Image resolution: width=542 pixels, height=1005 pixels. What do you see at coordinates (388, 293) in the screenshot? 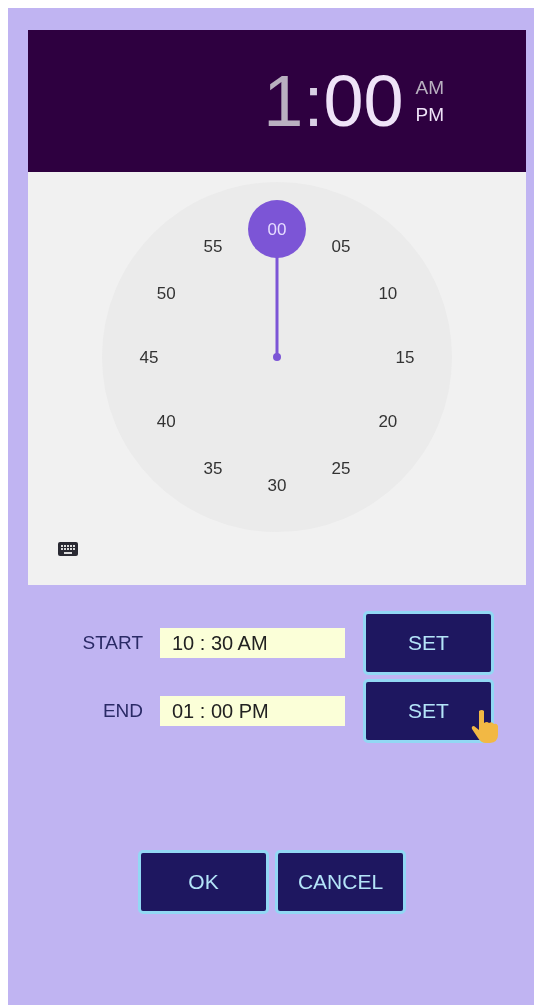
I see `clock-number: 10` at bounding box center [388, 293].